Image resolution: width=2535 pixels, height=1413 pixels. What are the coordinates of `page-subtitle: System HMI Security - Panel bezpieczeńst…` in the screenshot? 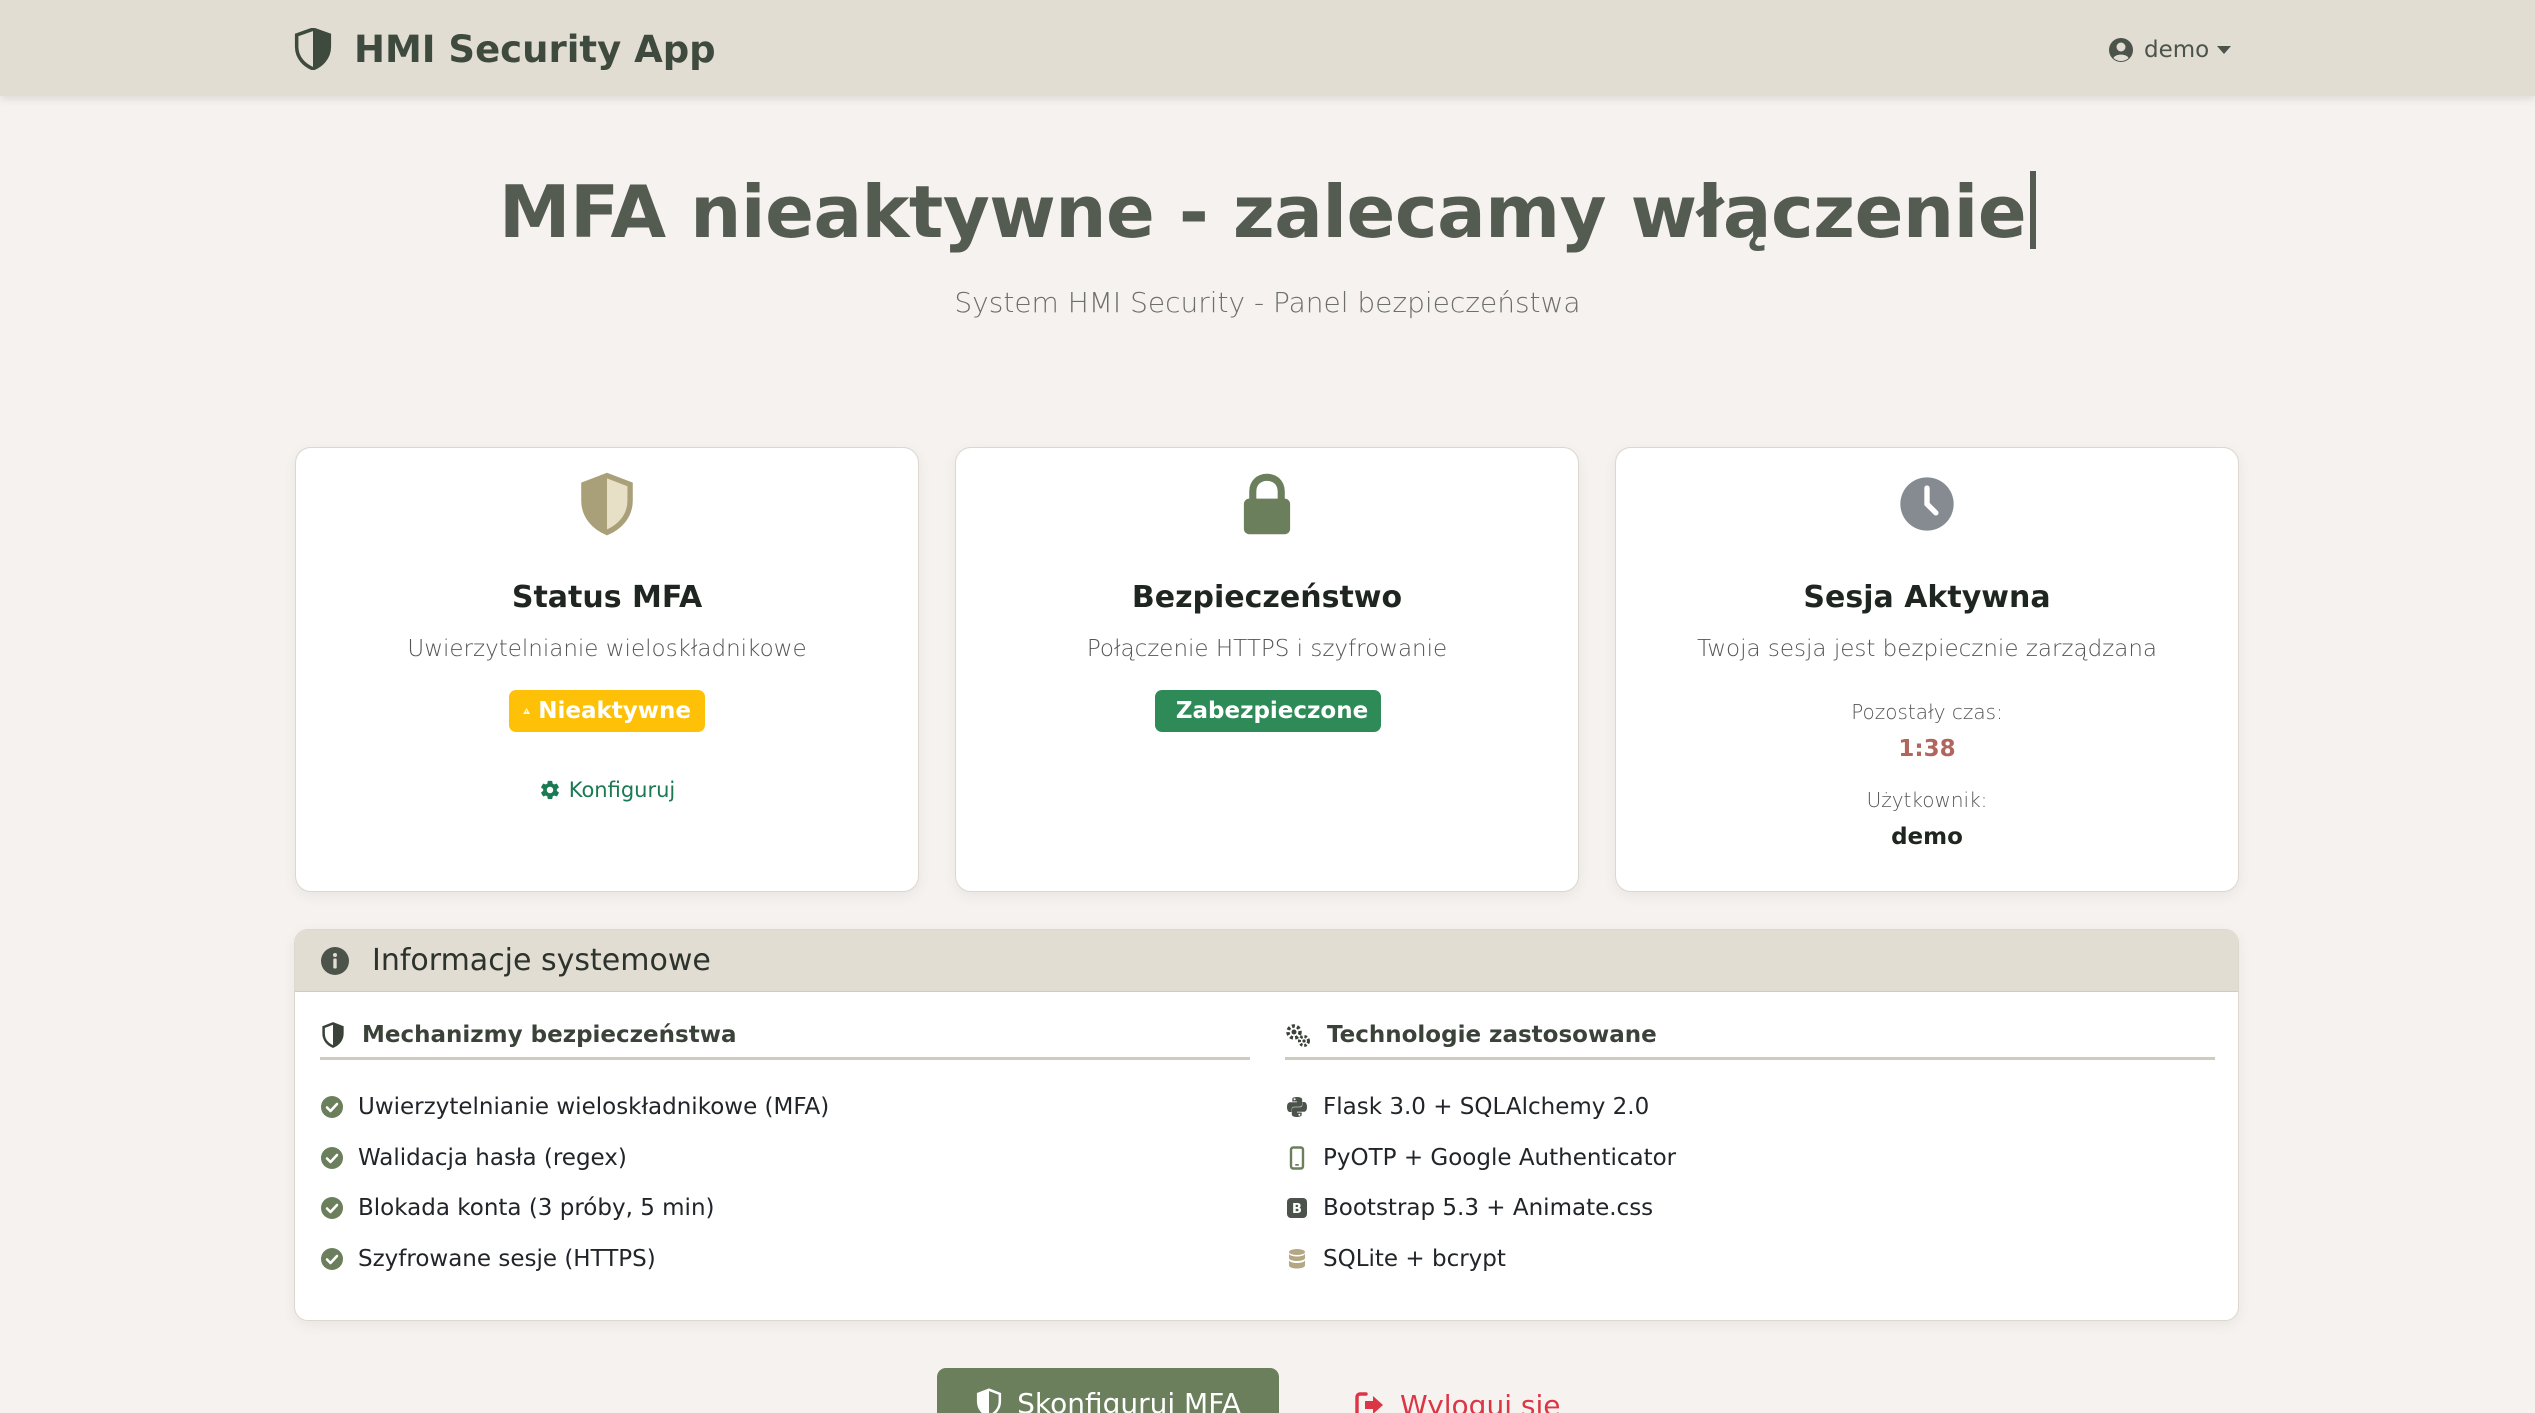 It's located at (1267, 302).